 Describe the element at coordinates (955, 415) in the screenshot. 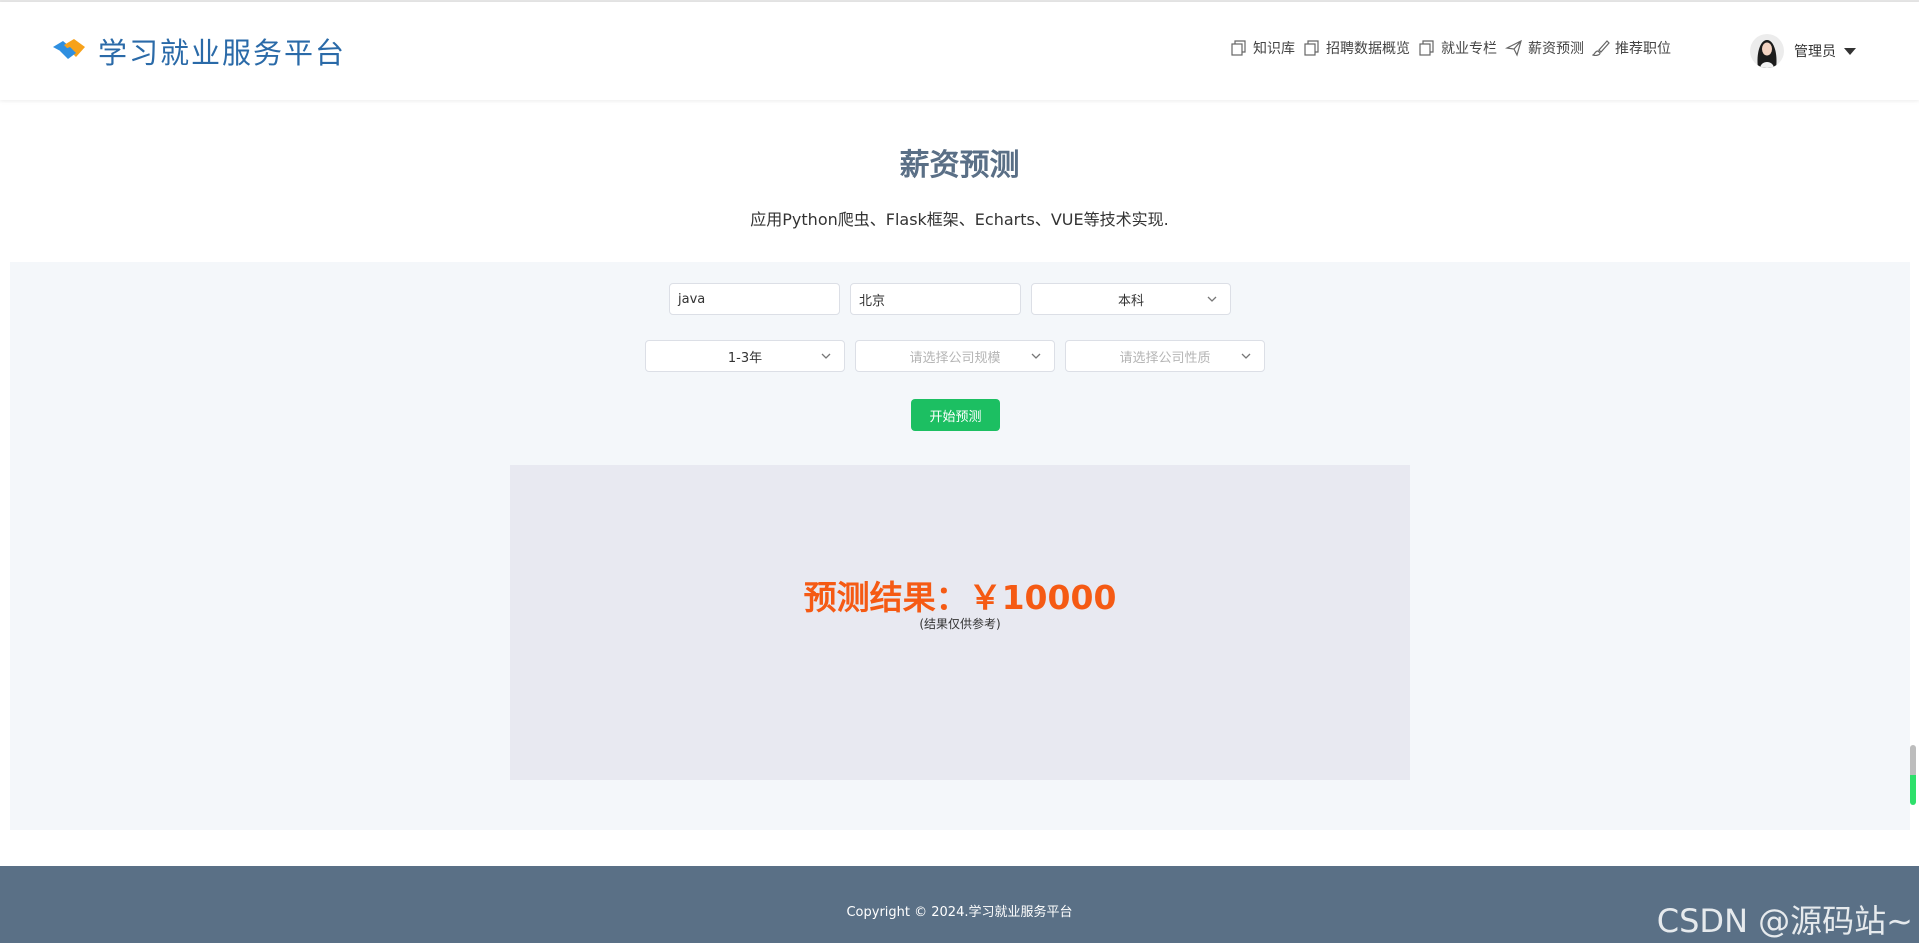

I see `start-prediction-button: 开始预测` at that location.